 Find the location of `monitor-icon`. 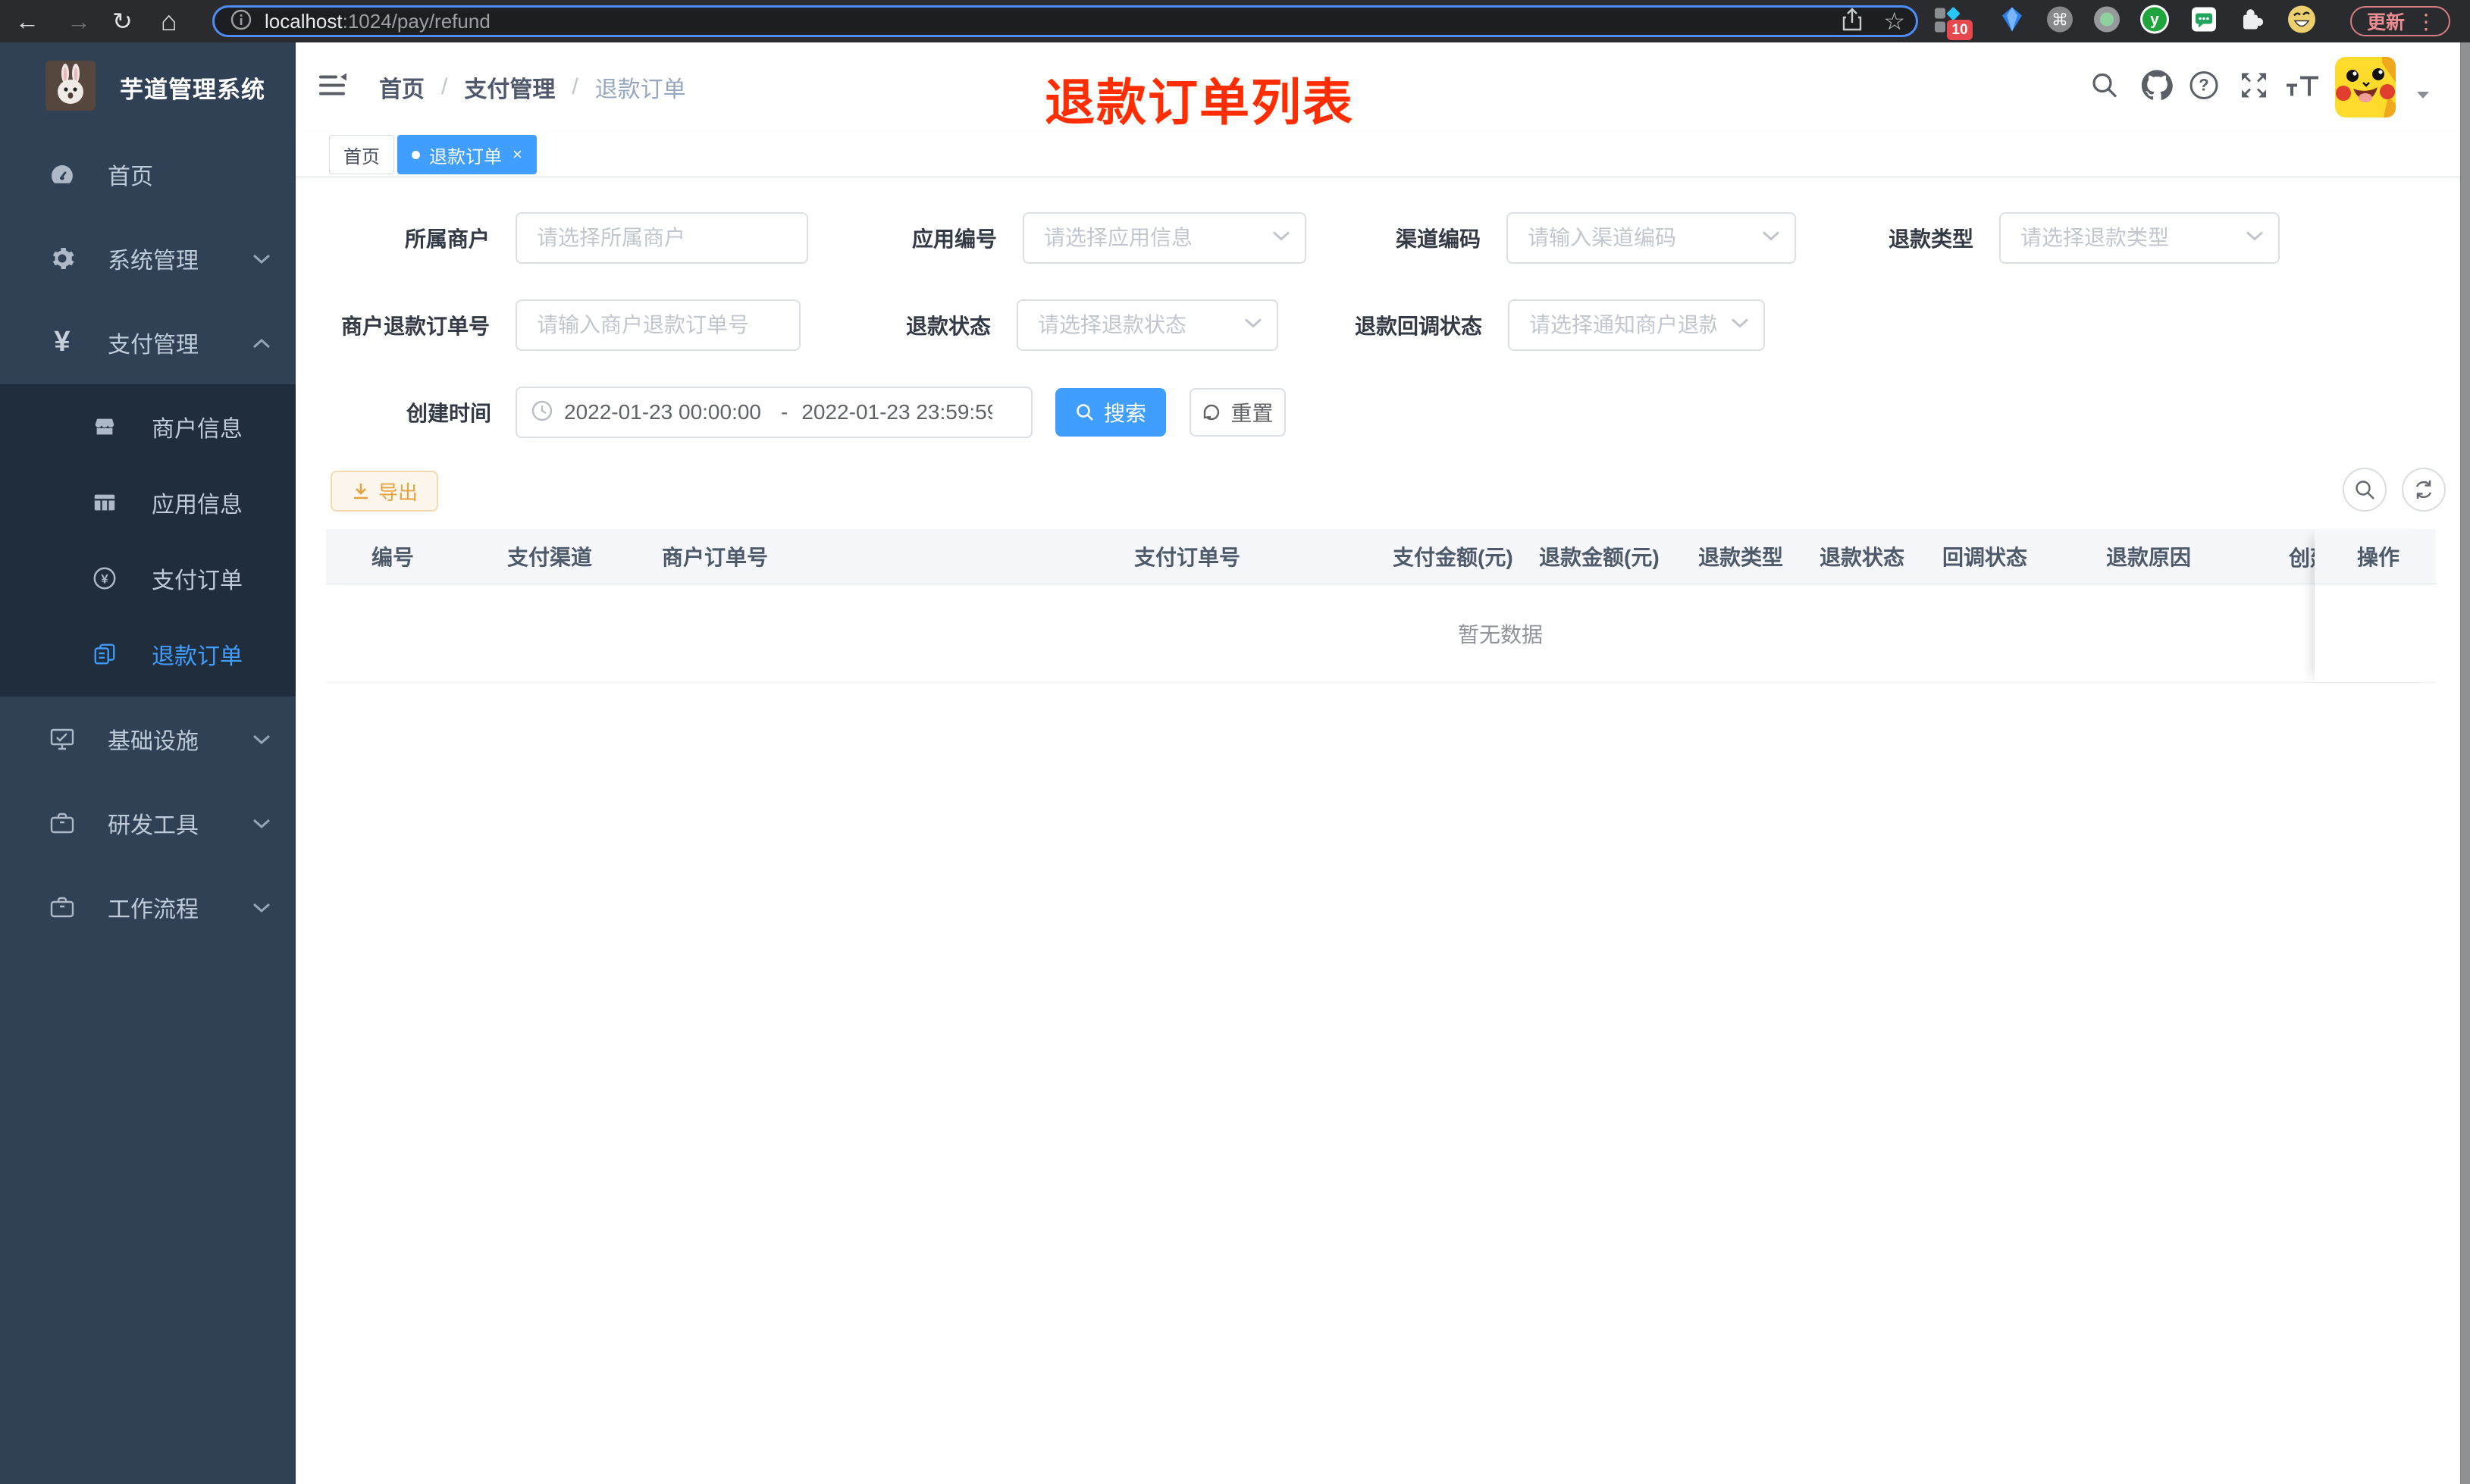

monitor-icon is located at coordinates (62, 739).